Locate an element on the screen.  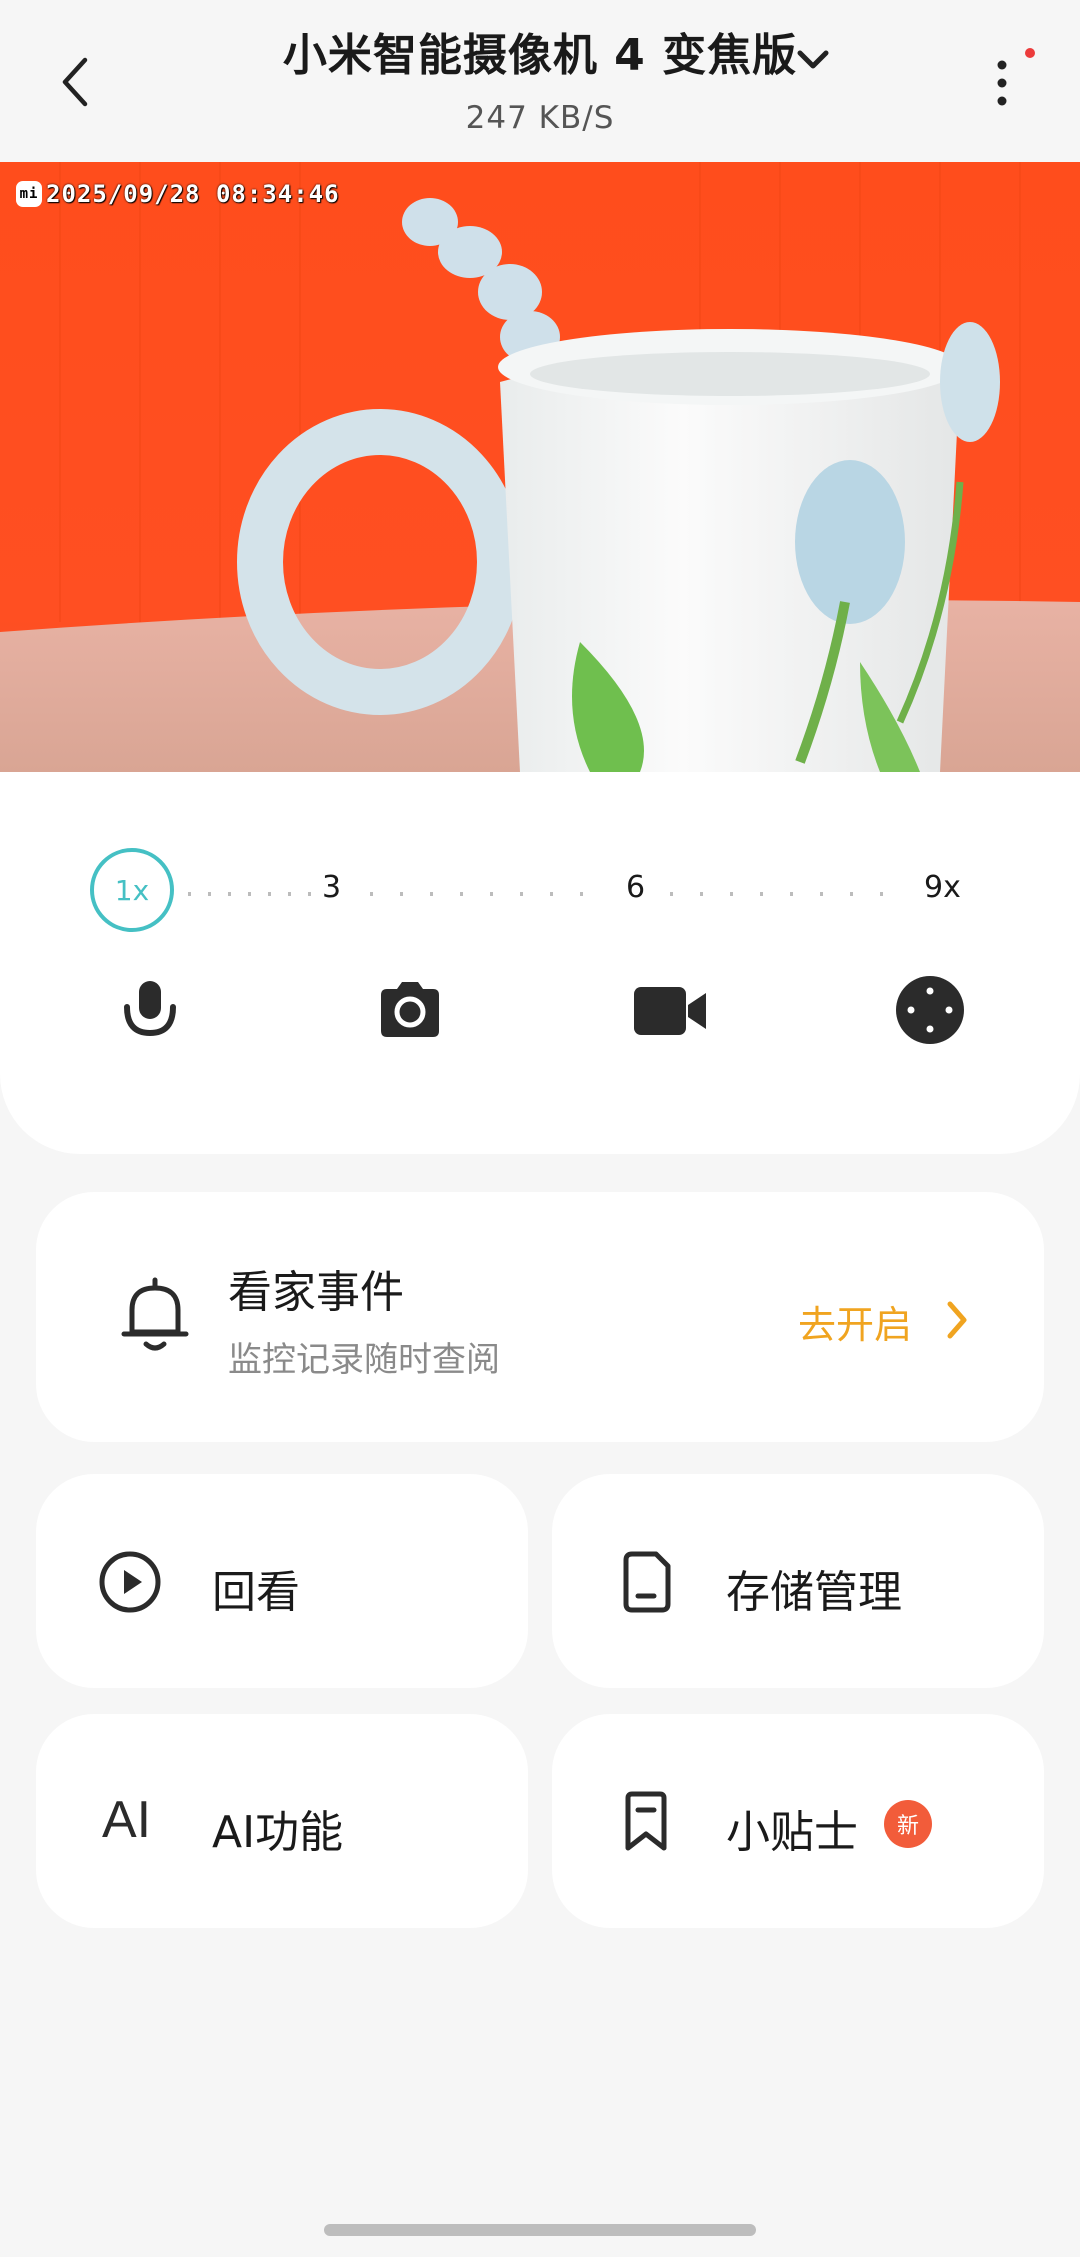
chevron-down-icon is located at coordinates (813, 59).